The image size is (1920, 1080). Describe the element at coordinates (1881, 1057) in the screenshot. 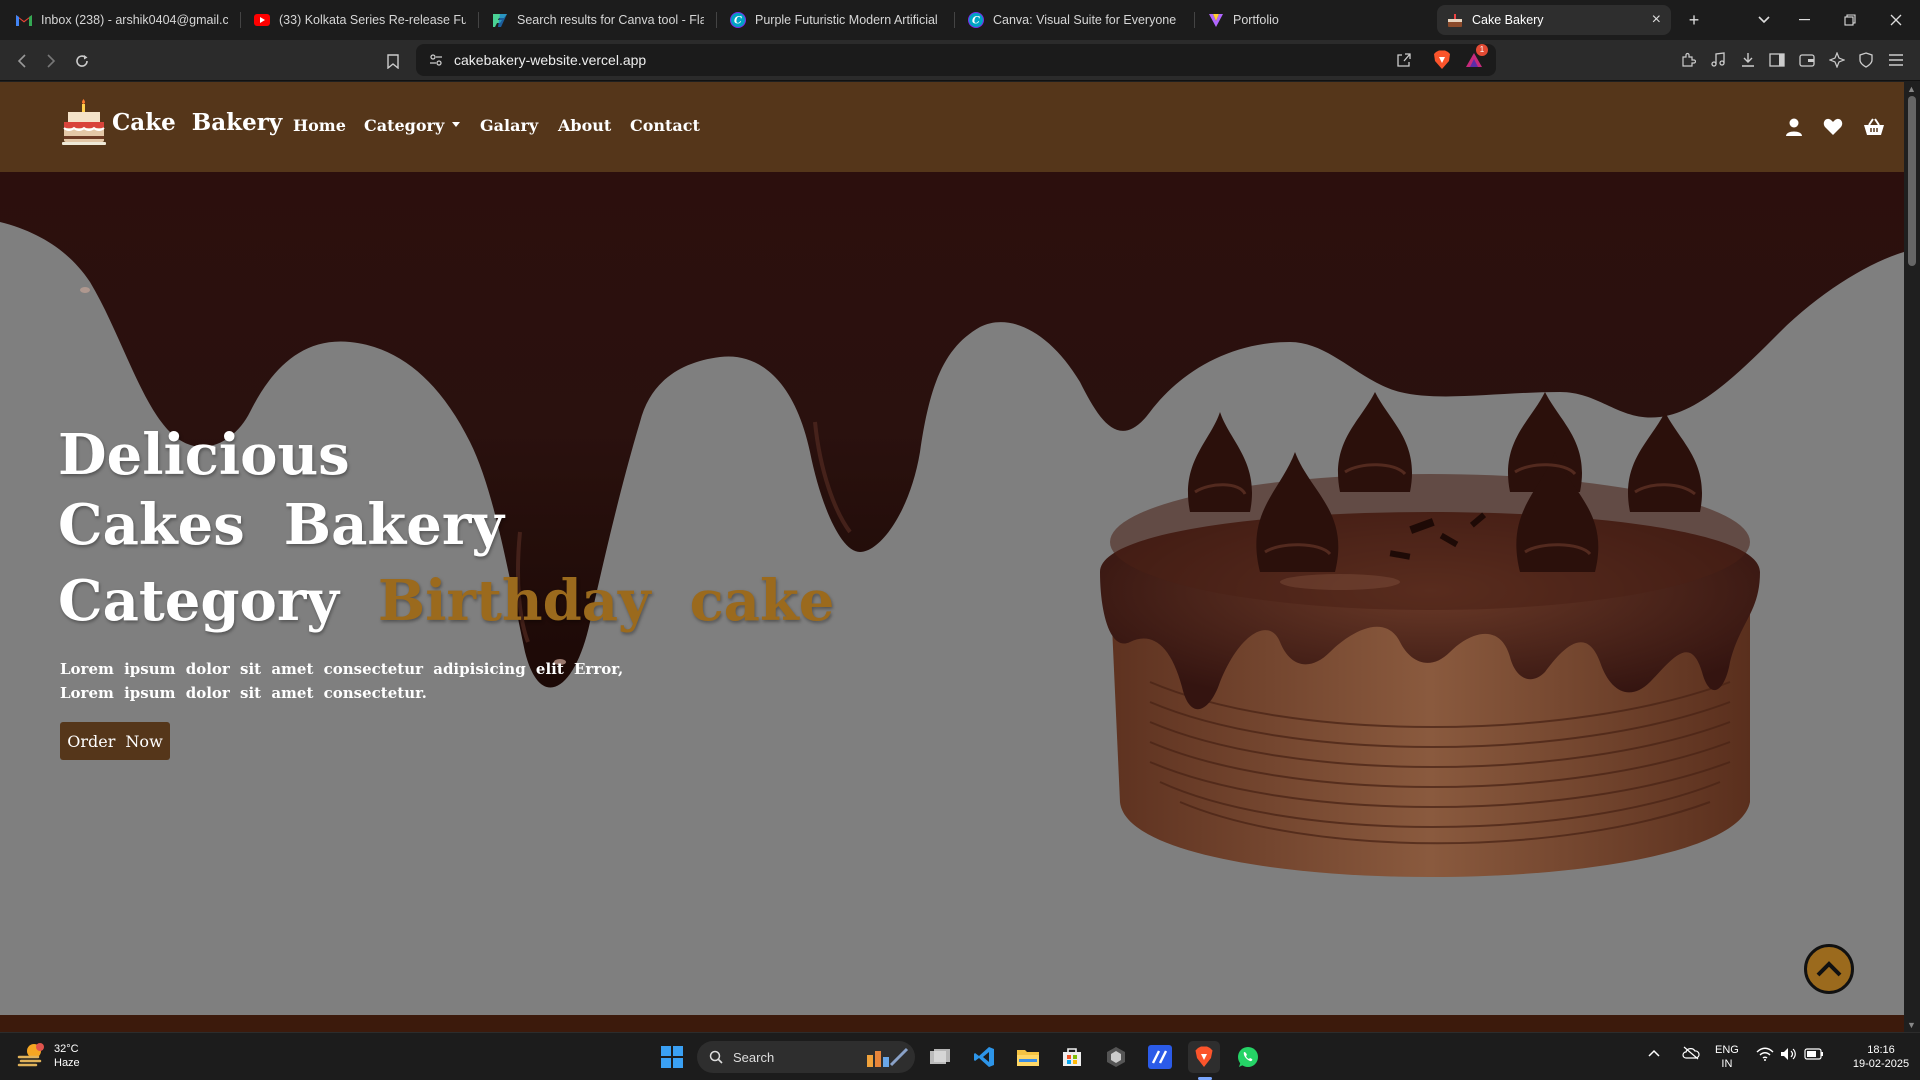

I see `clock: 18:16 19-02-2025` at that location.